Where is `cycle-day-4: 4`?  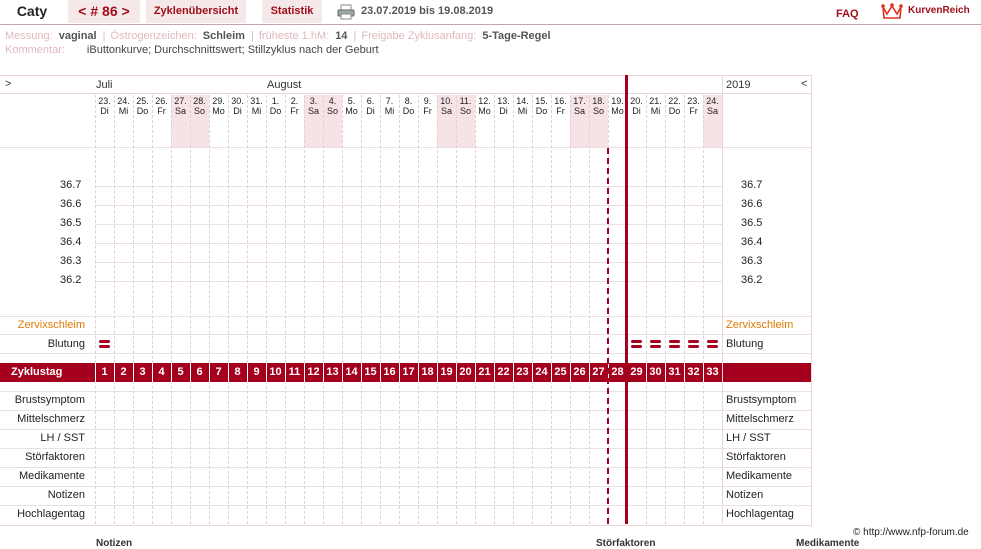
cycle-day-4: 4 is located at coordinates (161, 372).